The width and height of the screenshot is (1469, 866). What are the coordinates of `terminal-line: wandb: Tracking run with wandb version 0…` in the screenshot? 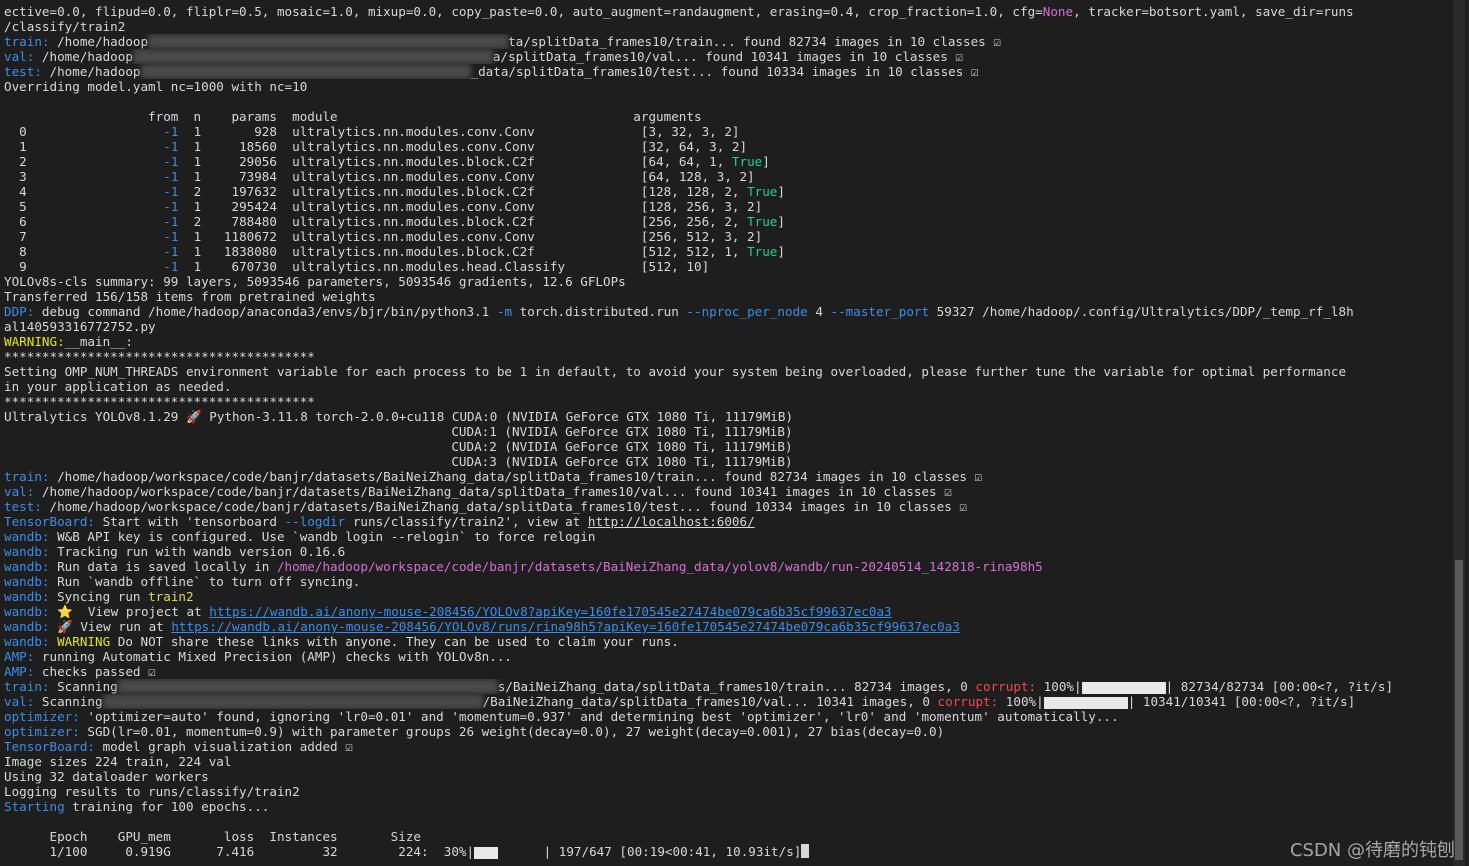 It's located at (726, 551).